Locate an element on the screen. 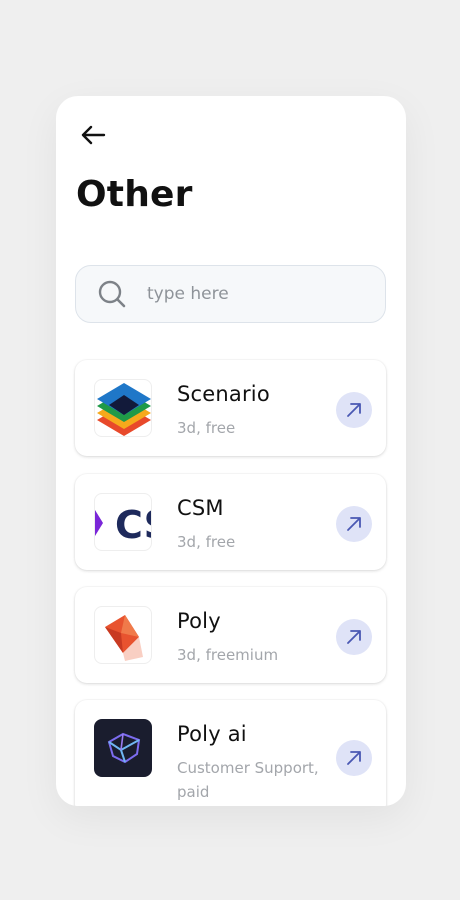  search-icon is located at coordinates (112, 294).